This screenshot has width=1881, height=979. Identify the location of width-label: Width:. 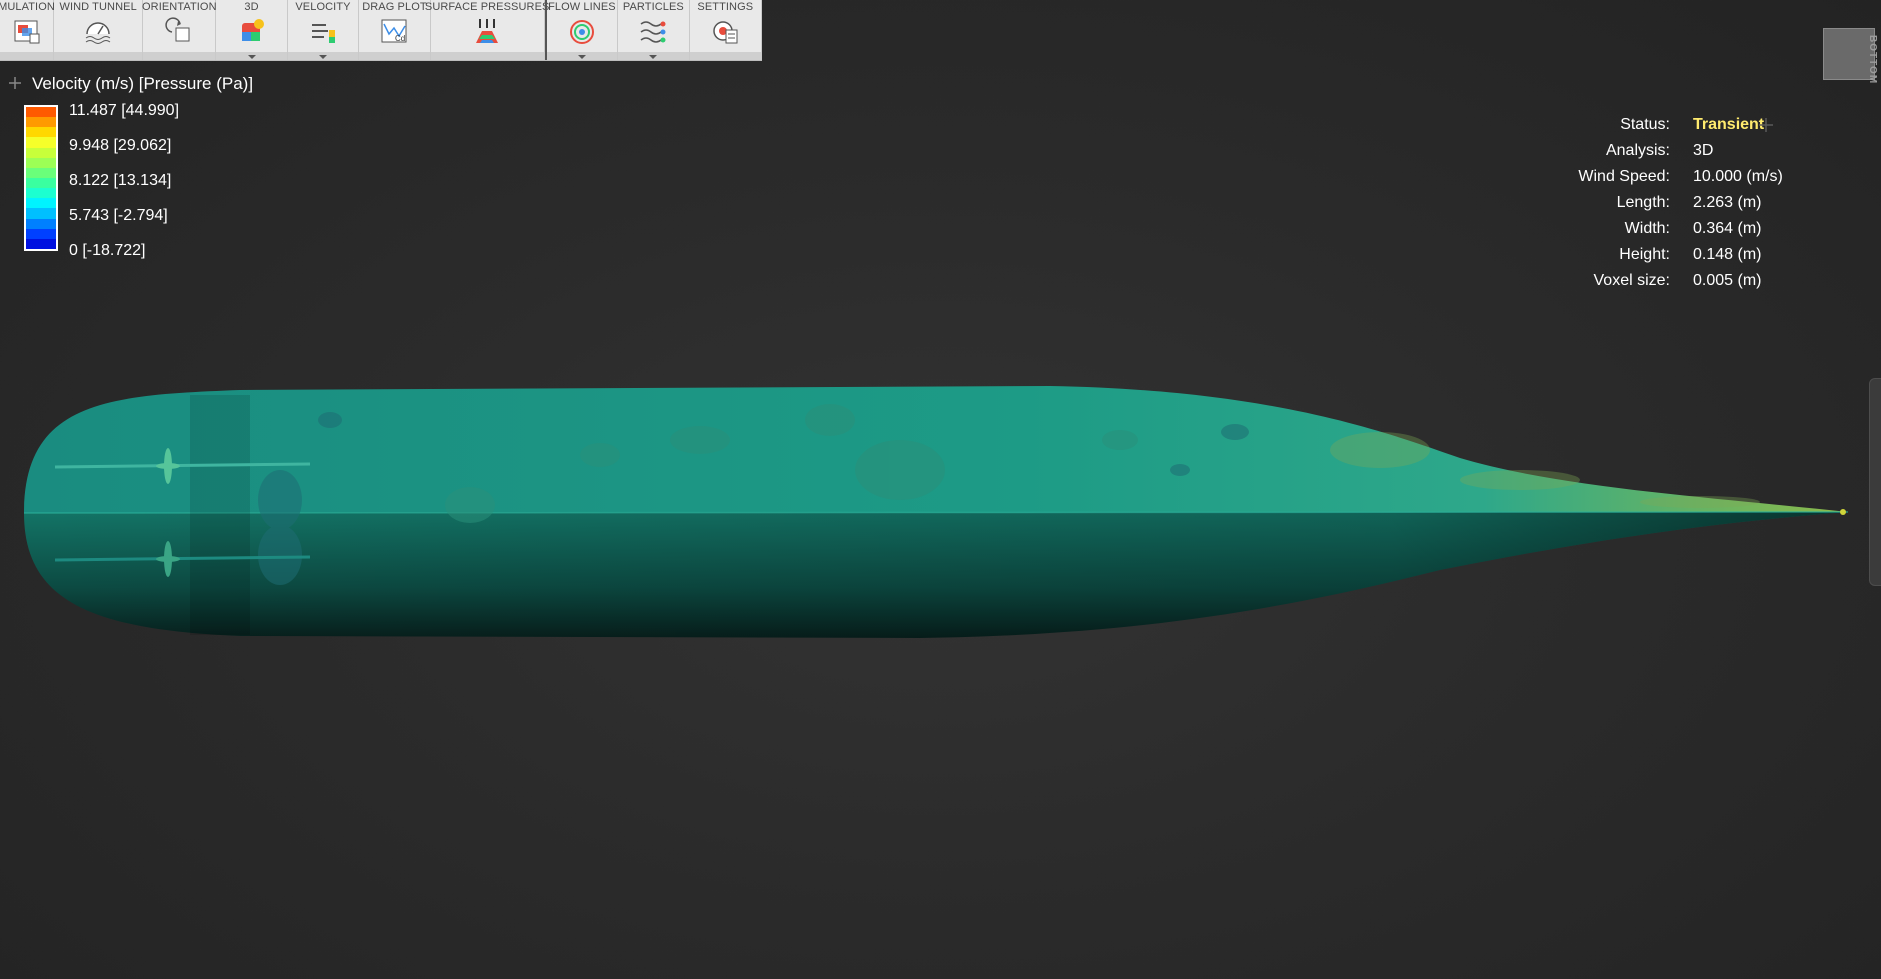
(1647, 228).